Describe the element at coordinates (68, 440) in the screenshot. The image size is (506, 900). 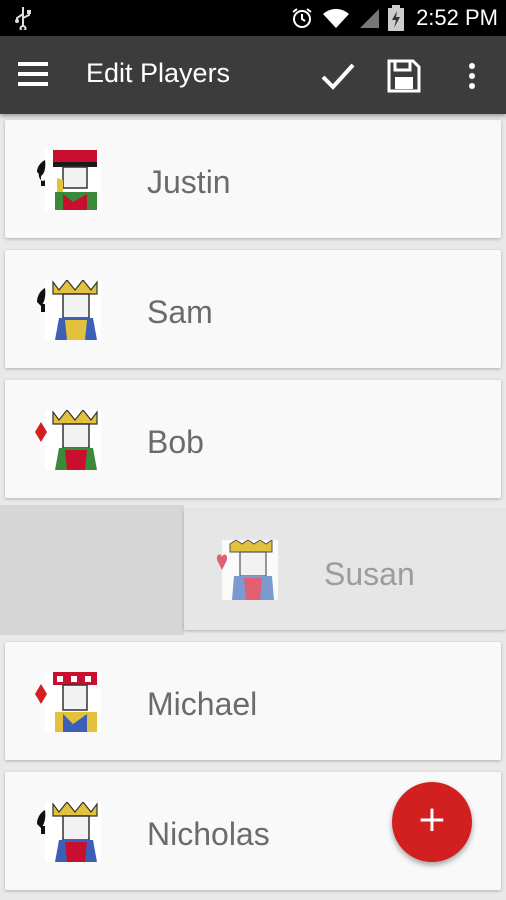
I see `king-of-diamonds-icon` at that location.